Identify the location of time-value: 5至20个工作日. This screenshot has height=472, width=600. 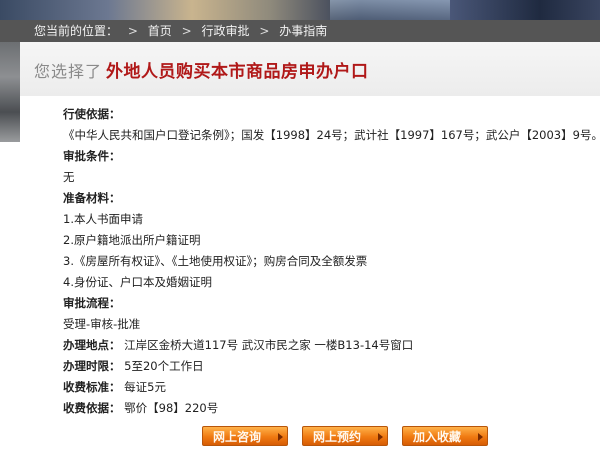
(164, 366).